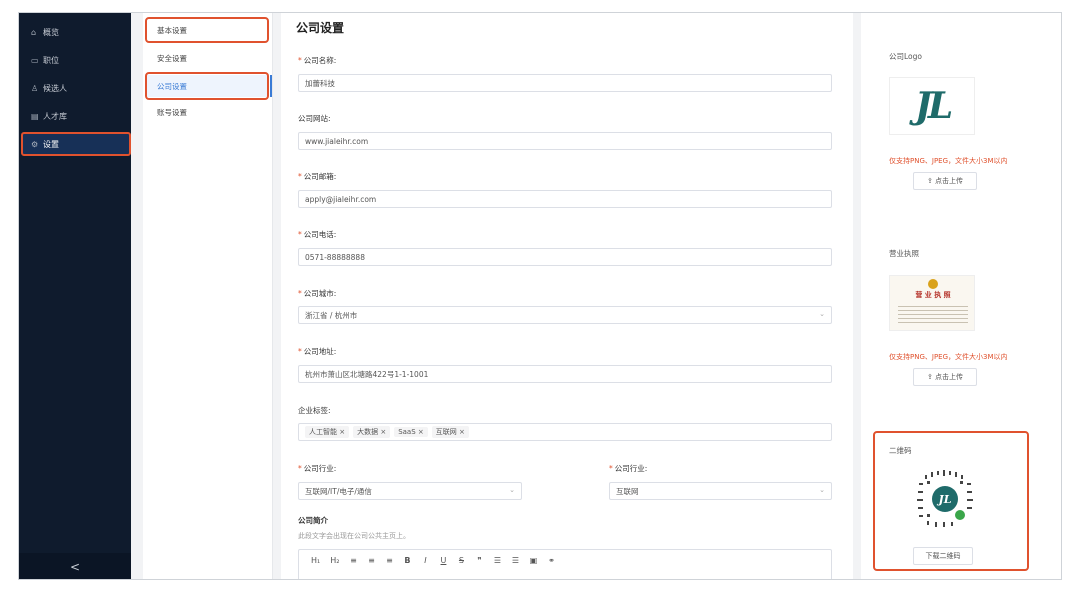 The image size is (1080, 592). Describe the element at coordinates (208, 296) in the screenshot. I see `settings-submenu: 基本设置 安全设置 公司设置 账号设置` at that location.